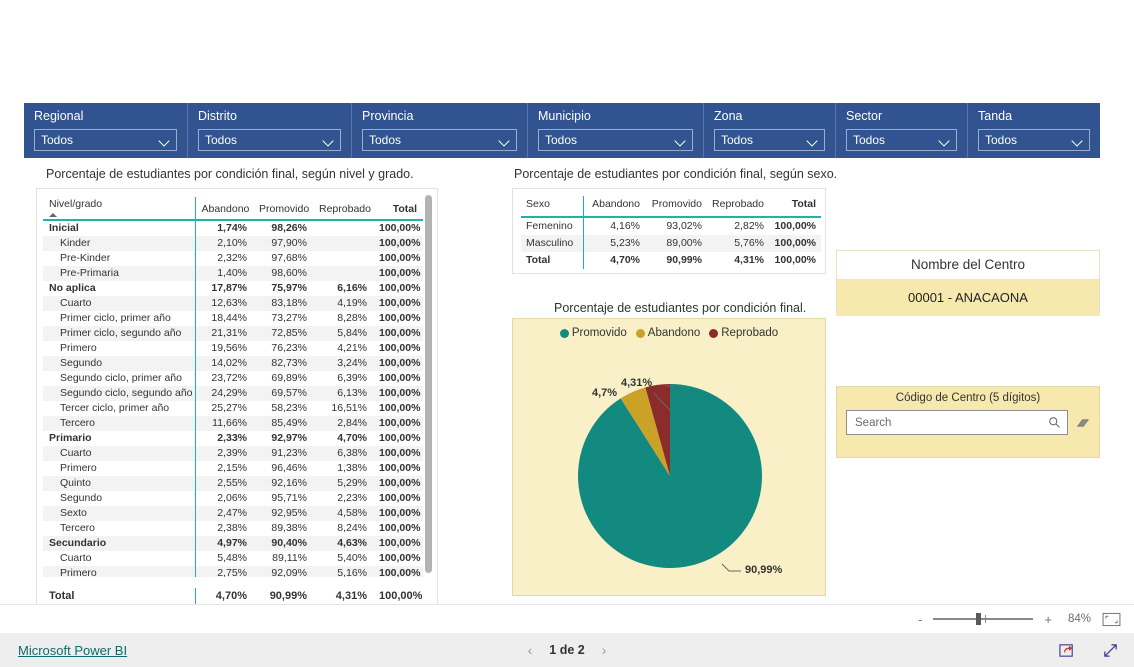 The height and width of the screenshot is (667, 1134). Describe the element at coordinates (343, 258) in the screenshot. I see `matrix-cell-reprobado` at that location.